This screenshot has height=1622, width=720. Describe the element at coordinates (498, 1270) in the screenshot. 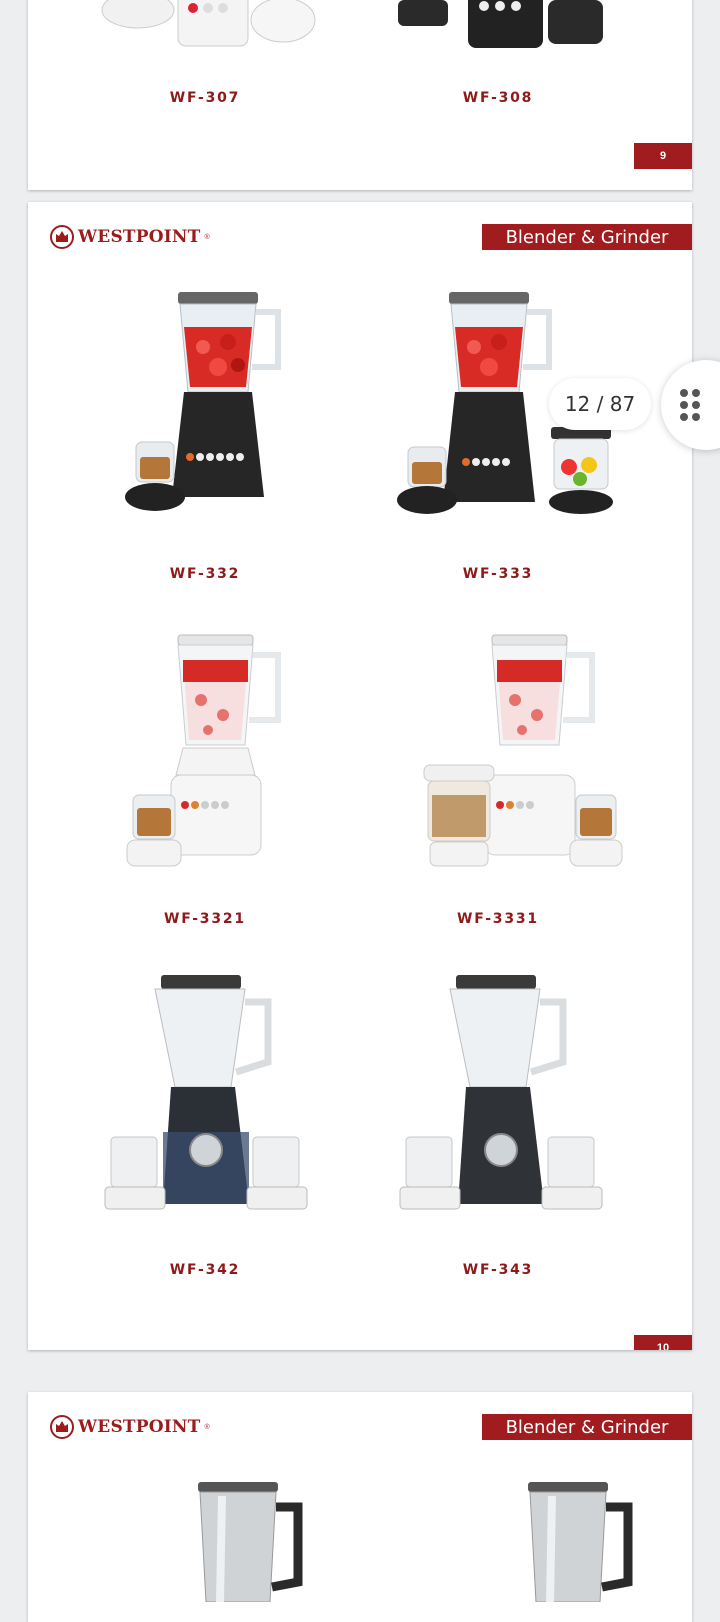

I see `model-label: WF-343` at that location.